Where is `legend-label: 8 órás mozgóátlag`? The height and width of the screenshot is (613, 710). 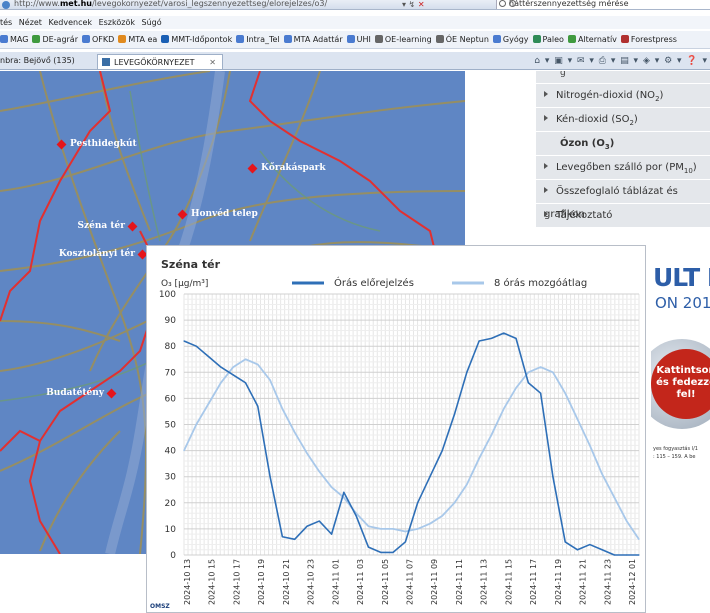
legend-label: 8 órás mozgóátlag is located at coordinates (540, 283).